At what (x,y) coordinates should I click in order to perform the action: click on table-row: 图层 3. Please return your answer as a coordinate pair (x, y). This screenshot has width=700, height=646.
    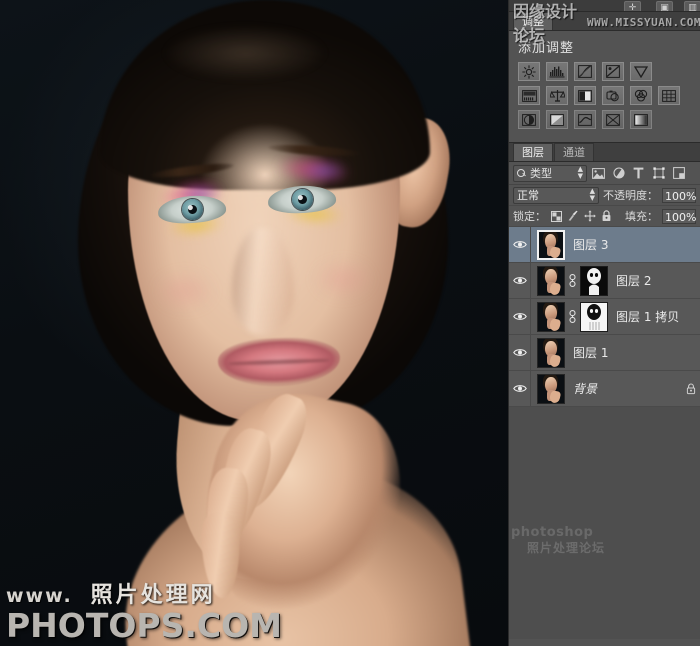
    Looking at the image, I should click on (604, 245).